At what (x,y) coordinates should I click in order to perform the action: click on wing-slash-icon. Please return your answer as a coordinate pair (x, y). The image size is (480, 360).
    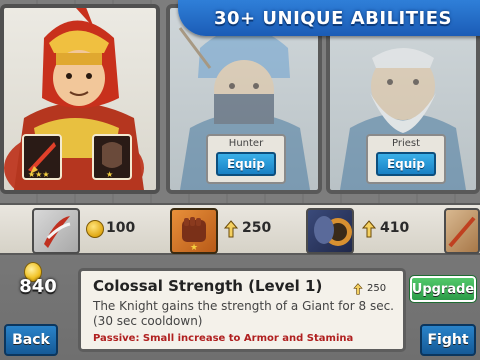
    Looking at the image, I should click on (57, 232).